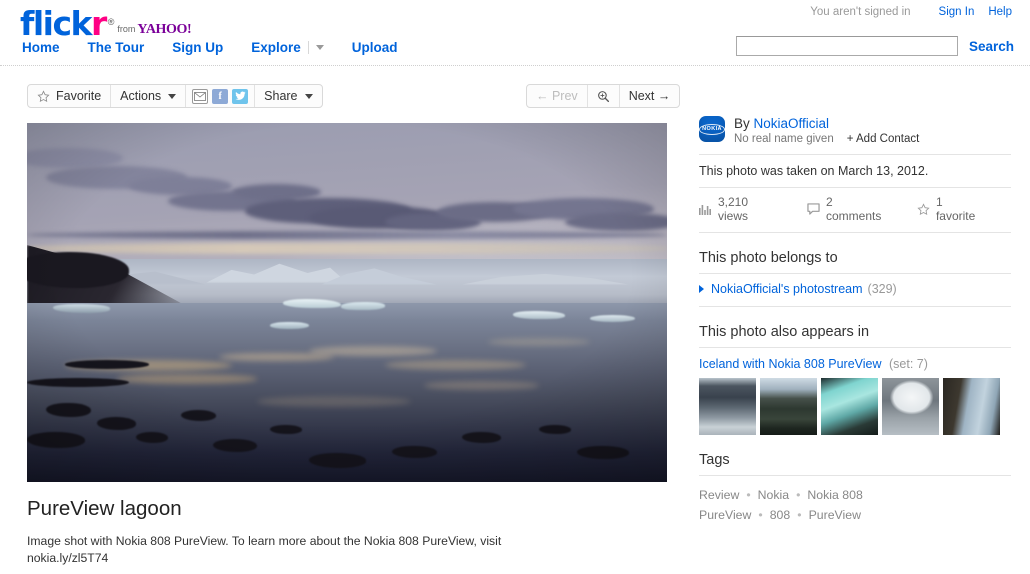 The width and height of the screenshot is (1030, 574). I want to click on tag-pureview: PureView, so click(835, 515).